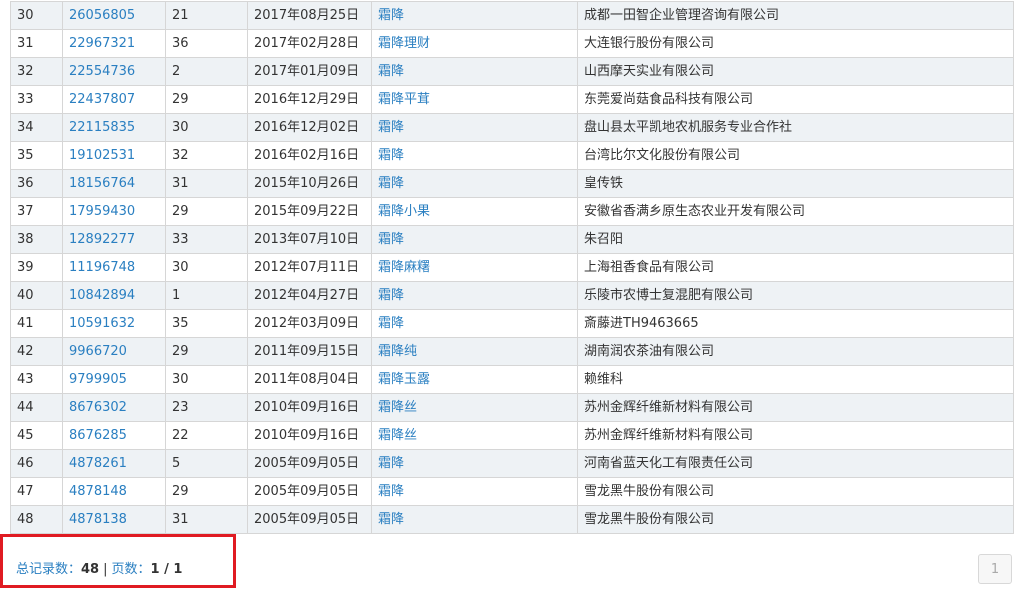 This screenshot has width=1024, height=592. What do you see at coordinates (180, 519) in the screenshot?
I see `class-number: 31` at bounding box center [180, 519].